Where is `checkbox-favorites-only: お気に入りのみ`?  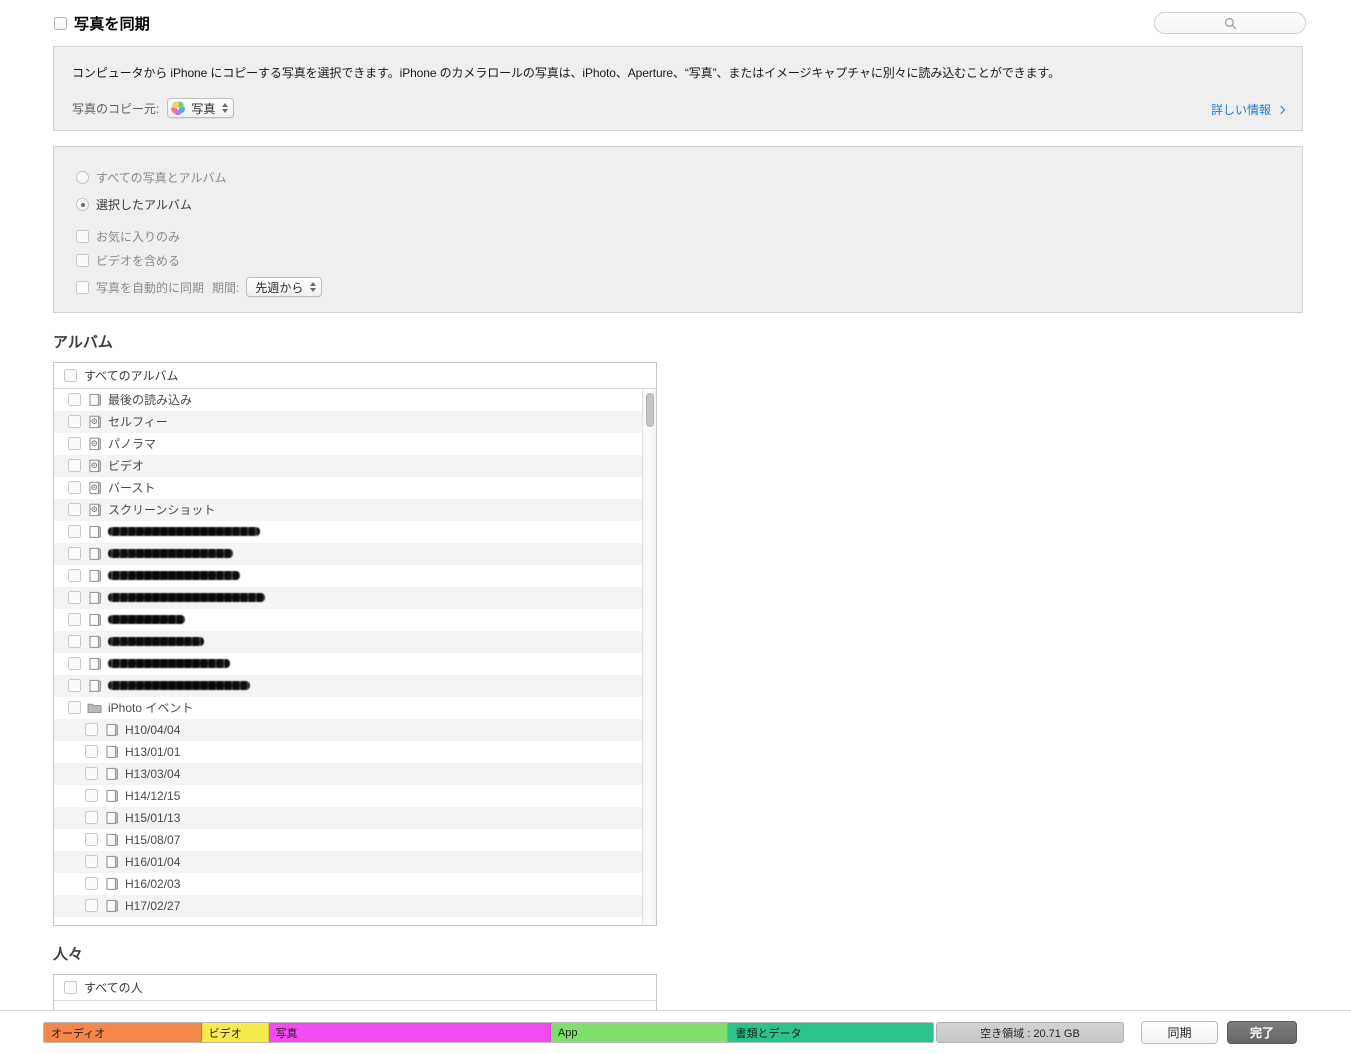 checkbox-favorites-only: お気に入りのみ is located at coordinates (128, 236).